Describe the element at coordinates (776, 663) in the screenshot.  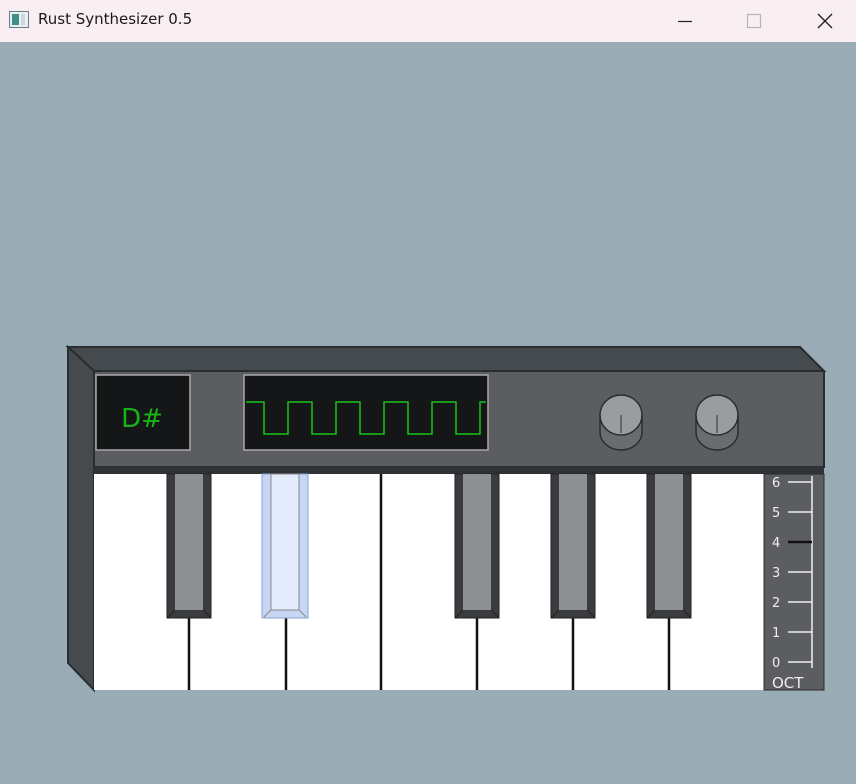
I see `octave-tick-0: 0` at that location.